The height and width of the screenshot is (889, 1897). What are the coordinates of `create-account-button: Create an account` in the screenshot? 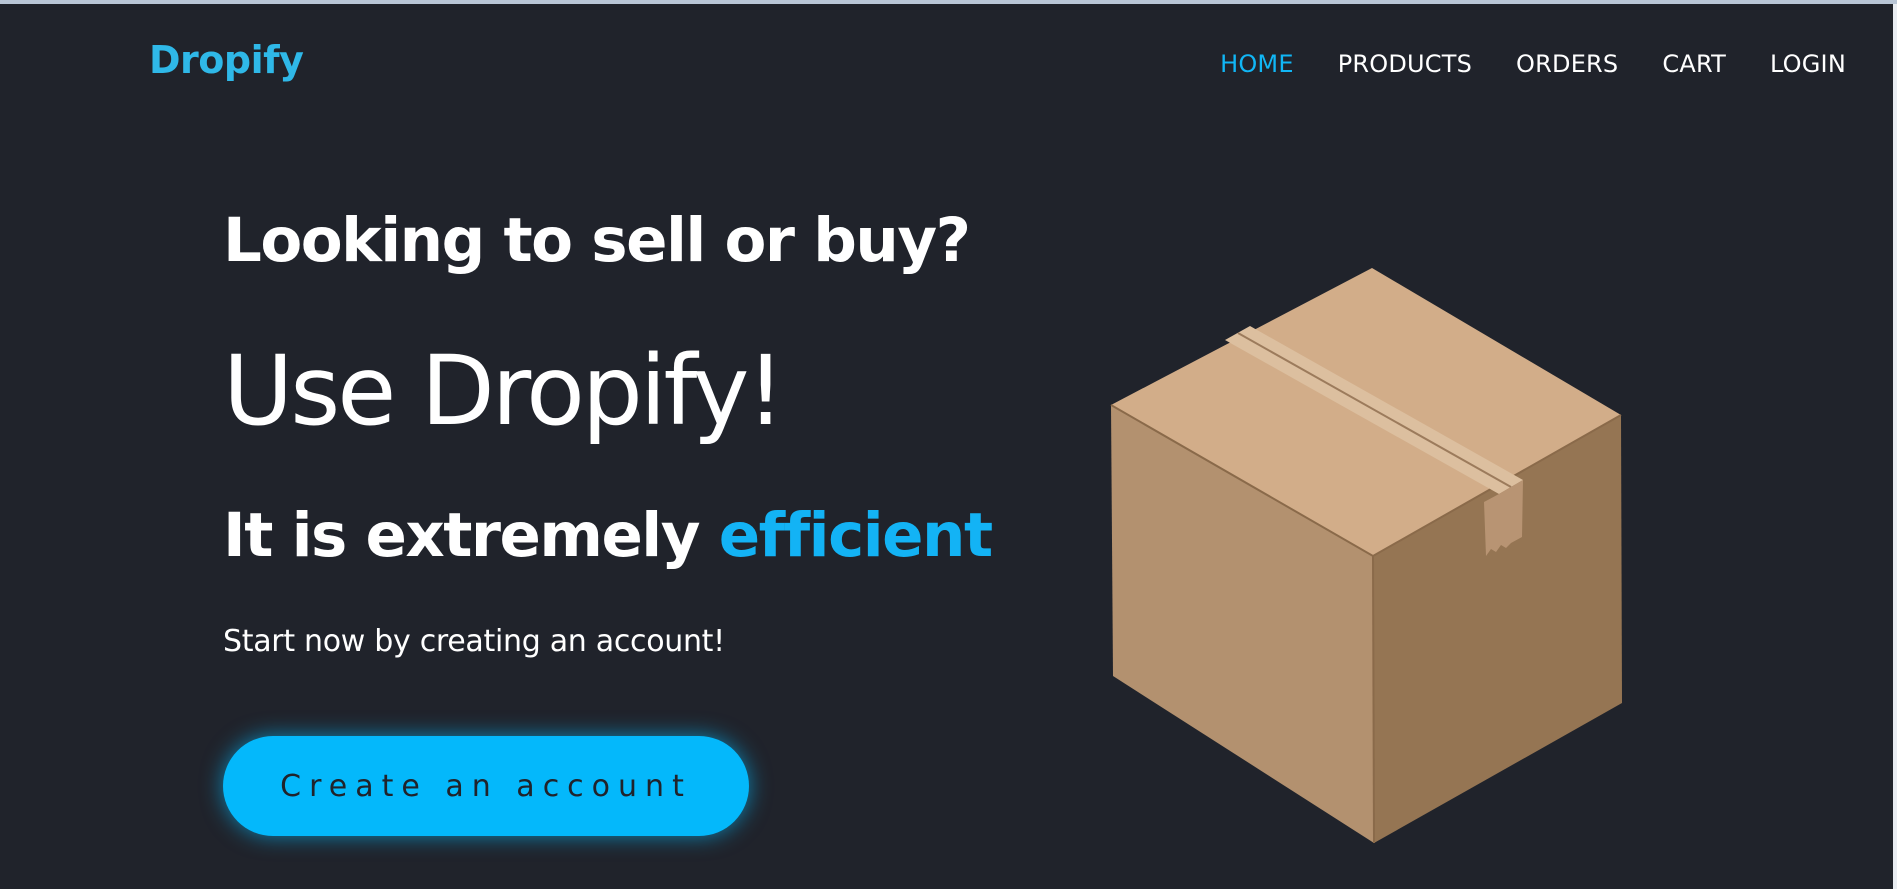 It's located at (486, 786).